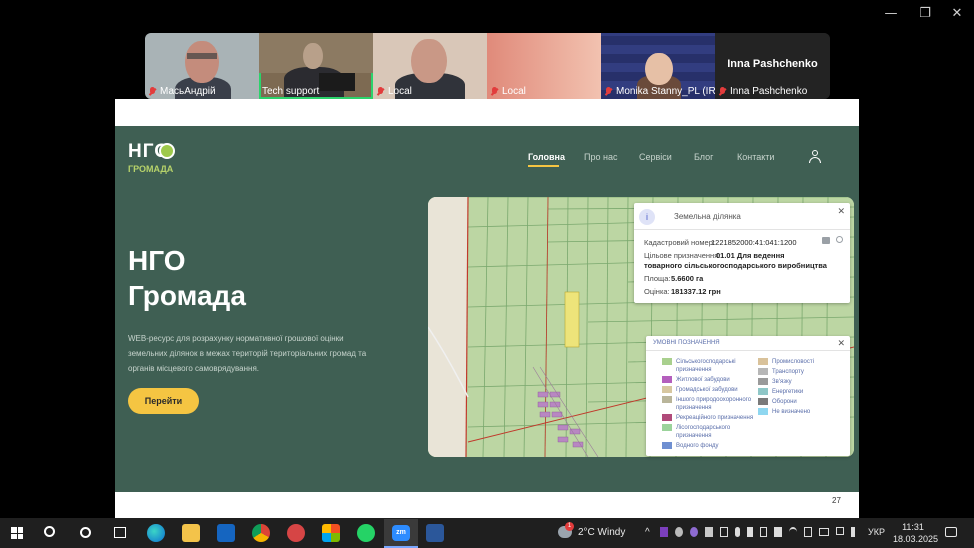  Describe the element at coordinates (17, 533) in the screenshot. I see `start-button` at that location.